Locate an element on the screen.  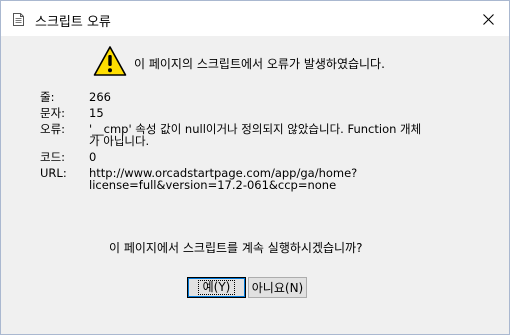
document-icon is located at coordinates (18, 19).